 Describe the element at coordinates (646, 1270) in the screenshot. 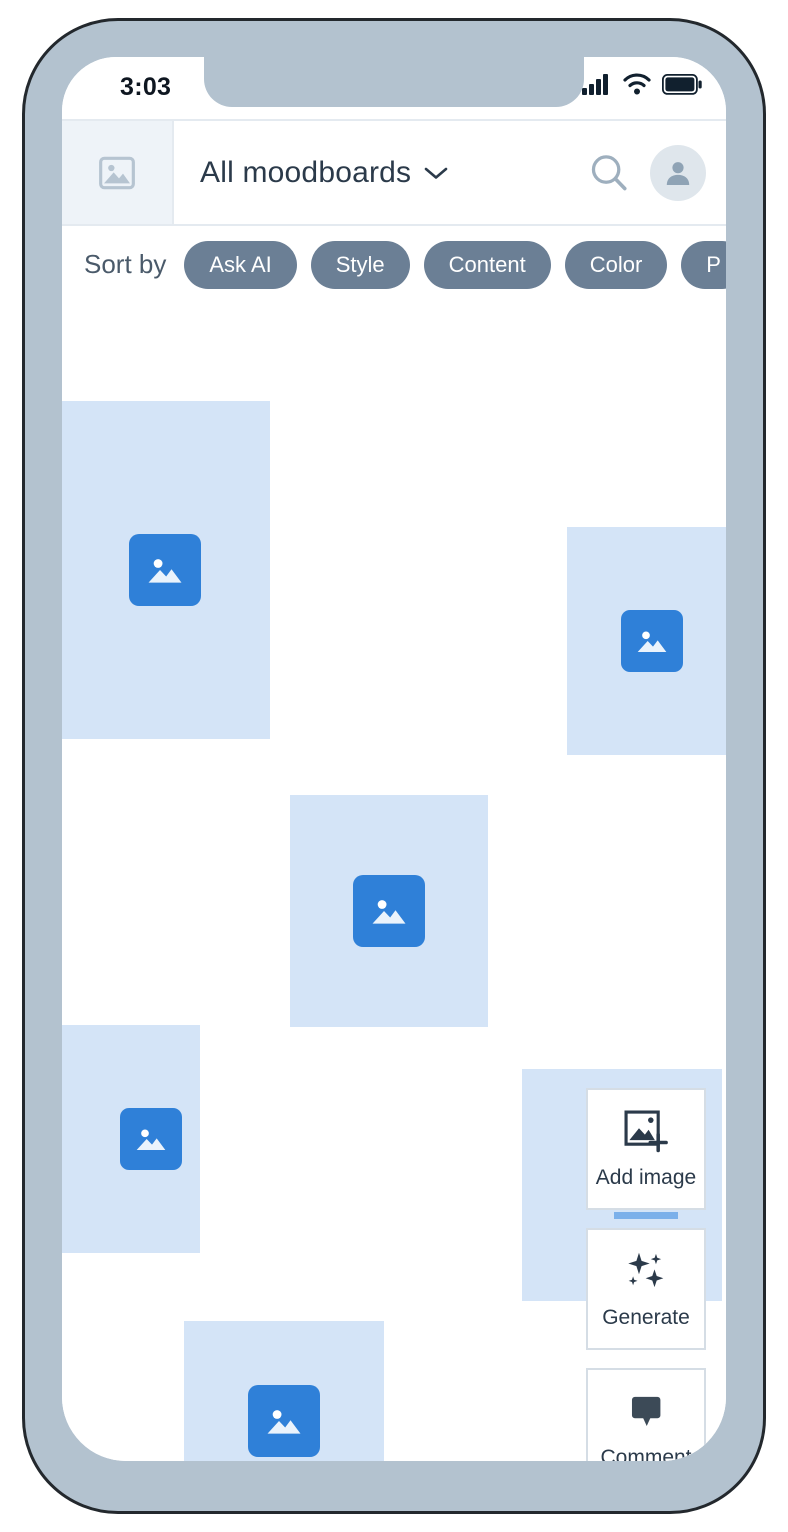

I see `sparkles-icon` at that location.